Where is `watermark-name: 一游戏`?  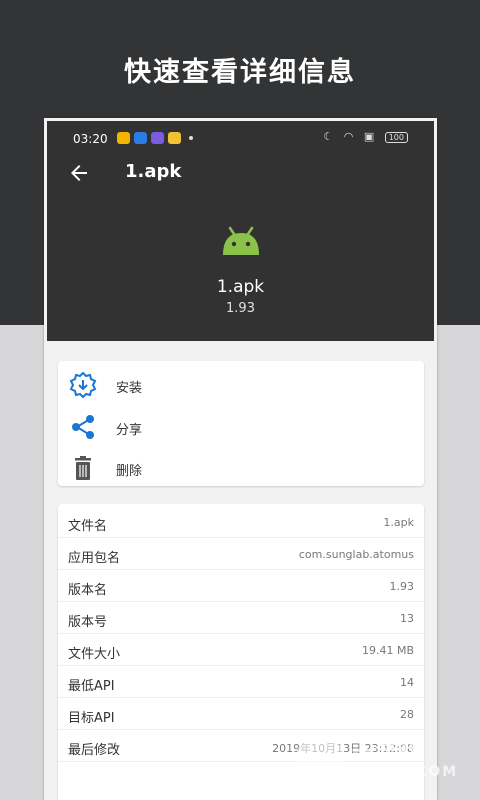 watermark-name: 一游戏 is located at coordinates (387, 752).